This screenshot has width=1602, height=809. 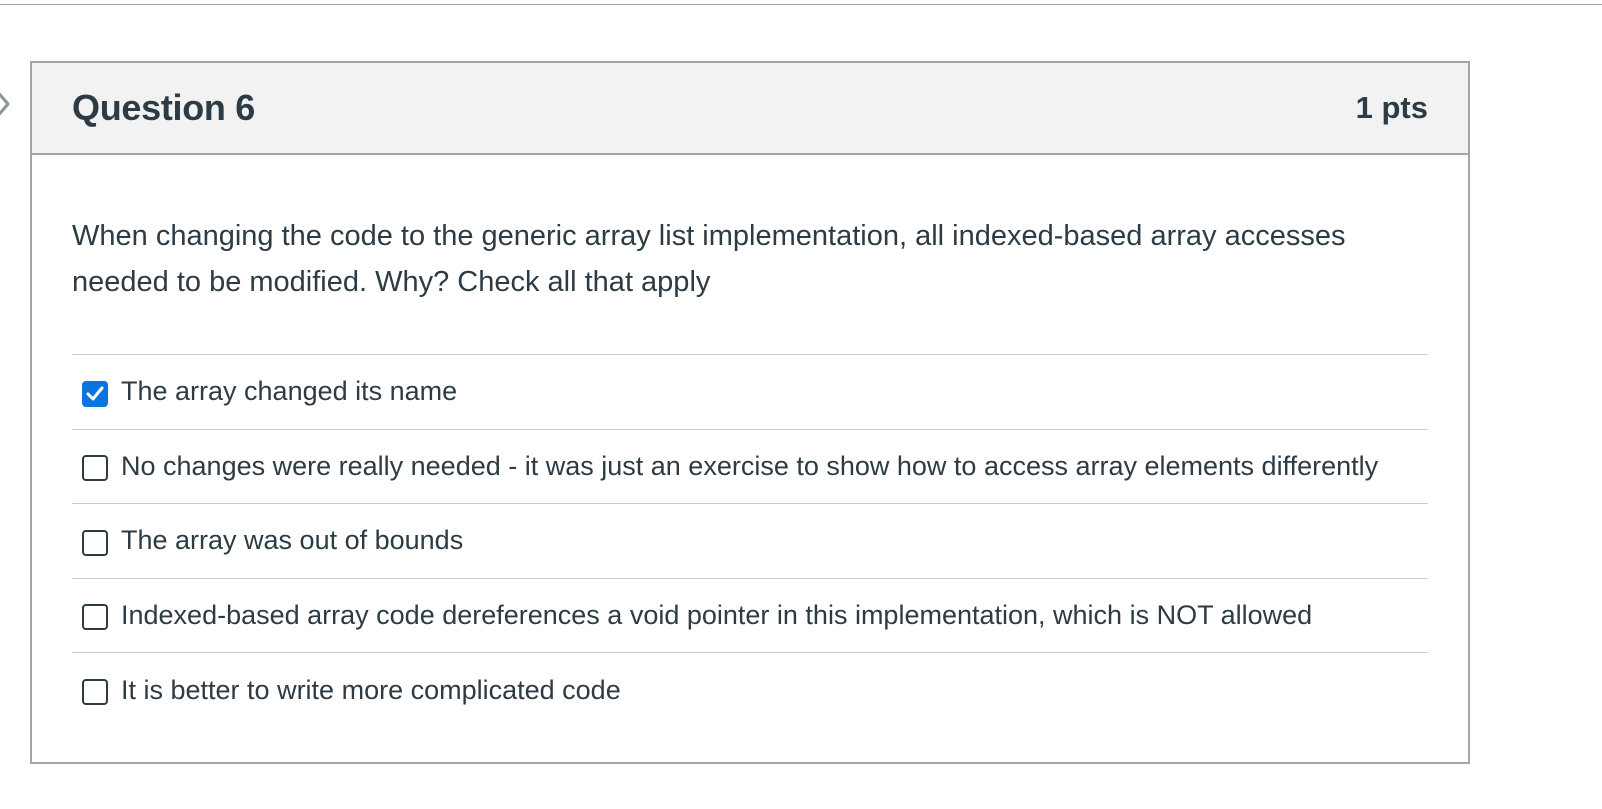 What do you see at coordinates (750, 109) in the screenshot?
I see `question-header: Question 6 1 pts` at bounding box center [750, 109].